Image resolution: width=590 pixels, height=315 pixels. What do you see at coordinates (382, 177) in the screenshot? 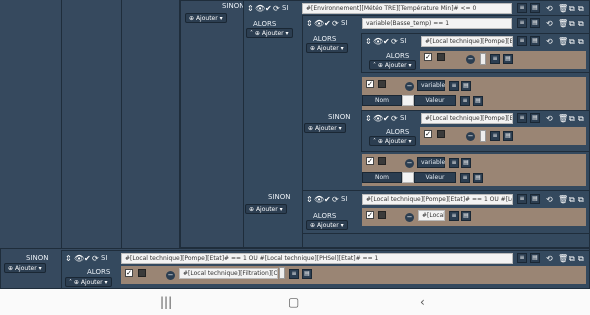
I see `name-field: Nom` at bounding box center [382, 177].